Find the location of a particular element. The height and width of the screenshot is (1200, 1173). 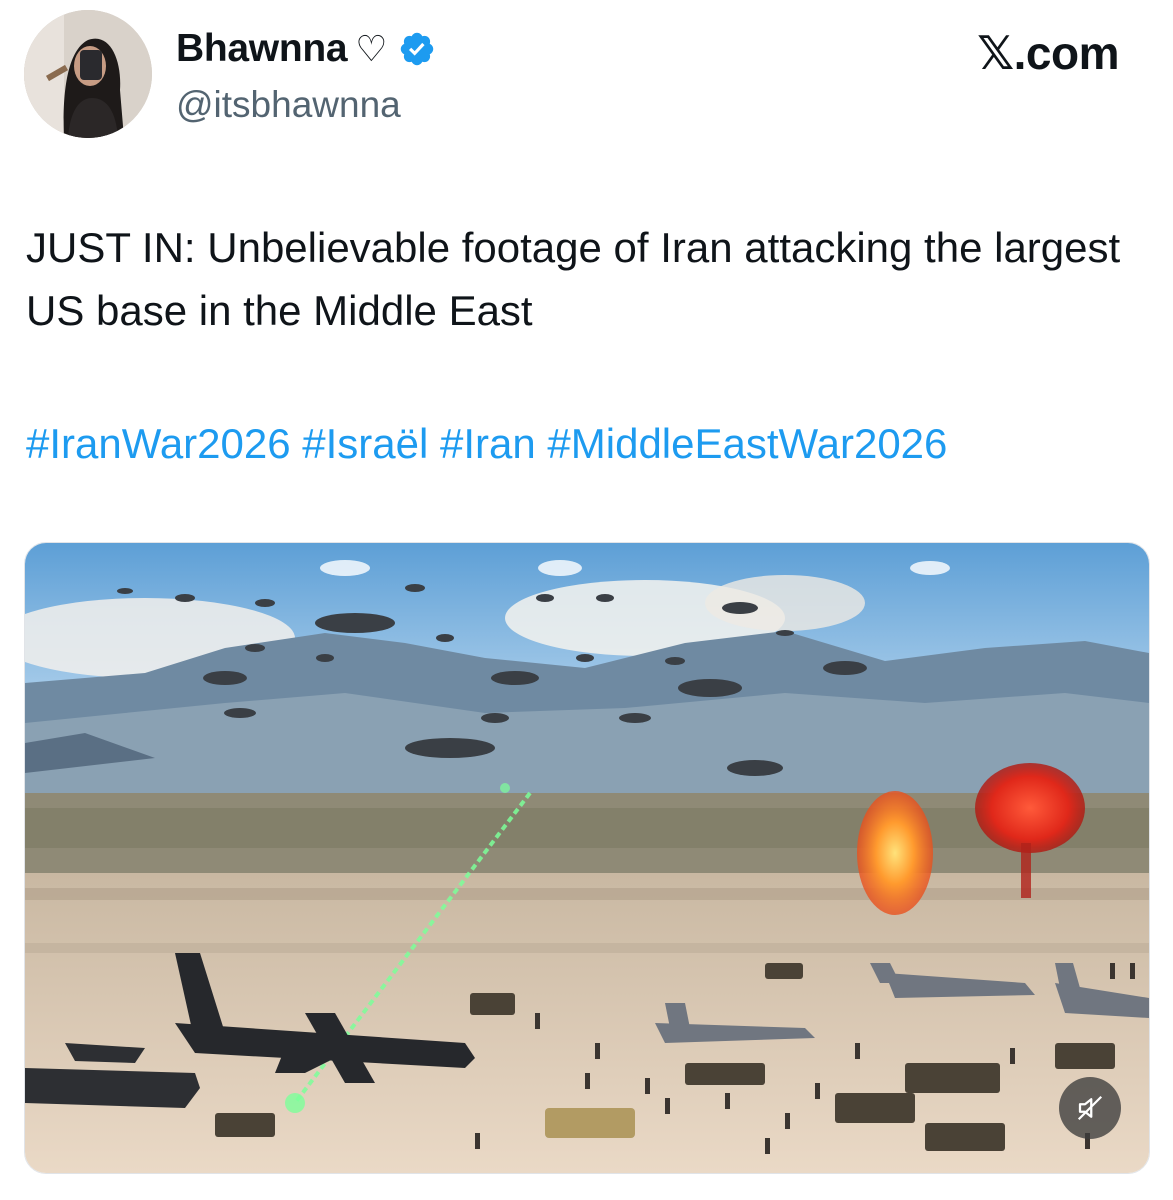

author-name-row: Bhawnna ♡ is located at coordinates (306, 49).